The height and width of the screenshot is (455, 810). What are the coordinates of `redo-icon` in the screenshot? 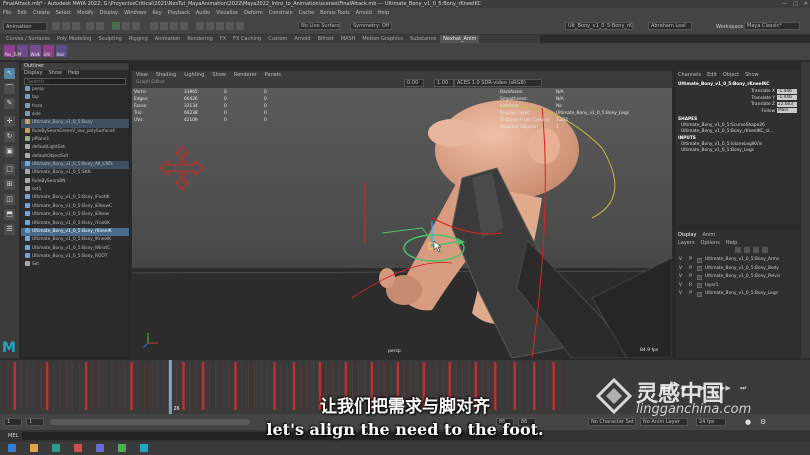 It's located at (100, 26).